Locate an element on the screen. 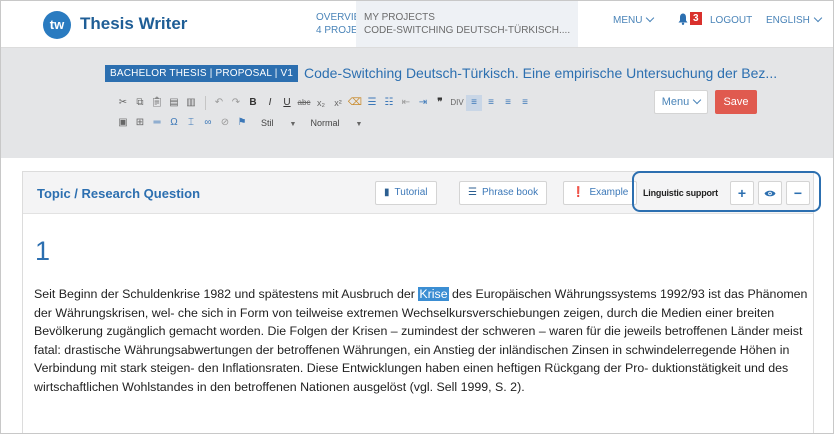  unlink-icon: ⊘ is located at coordinates (225, 123).